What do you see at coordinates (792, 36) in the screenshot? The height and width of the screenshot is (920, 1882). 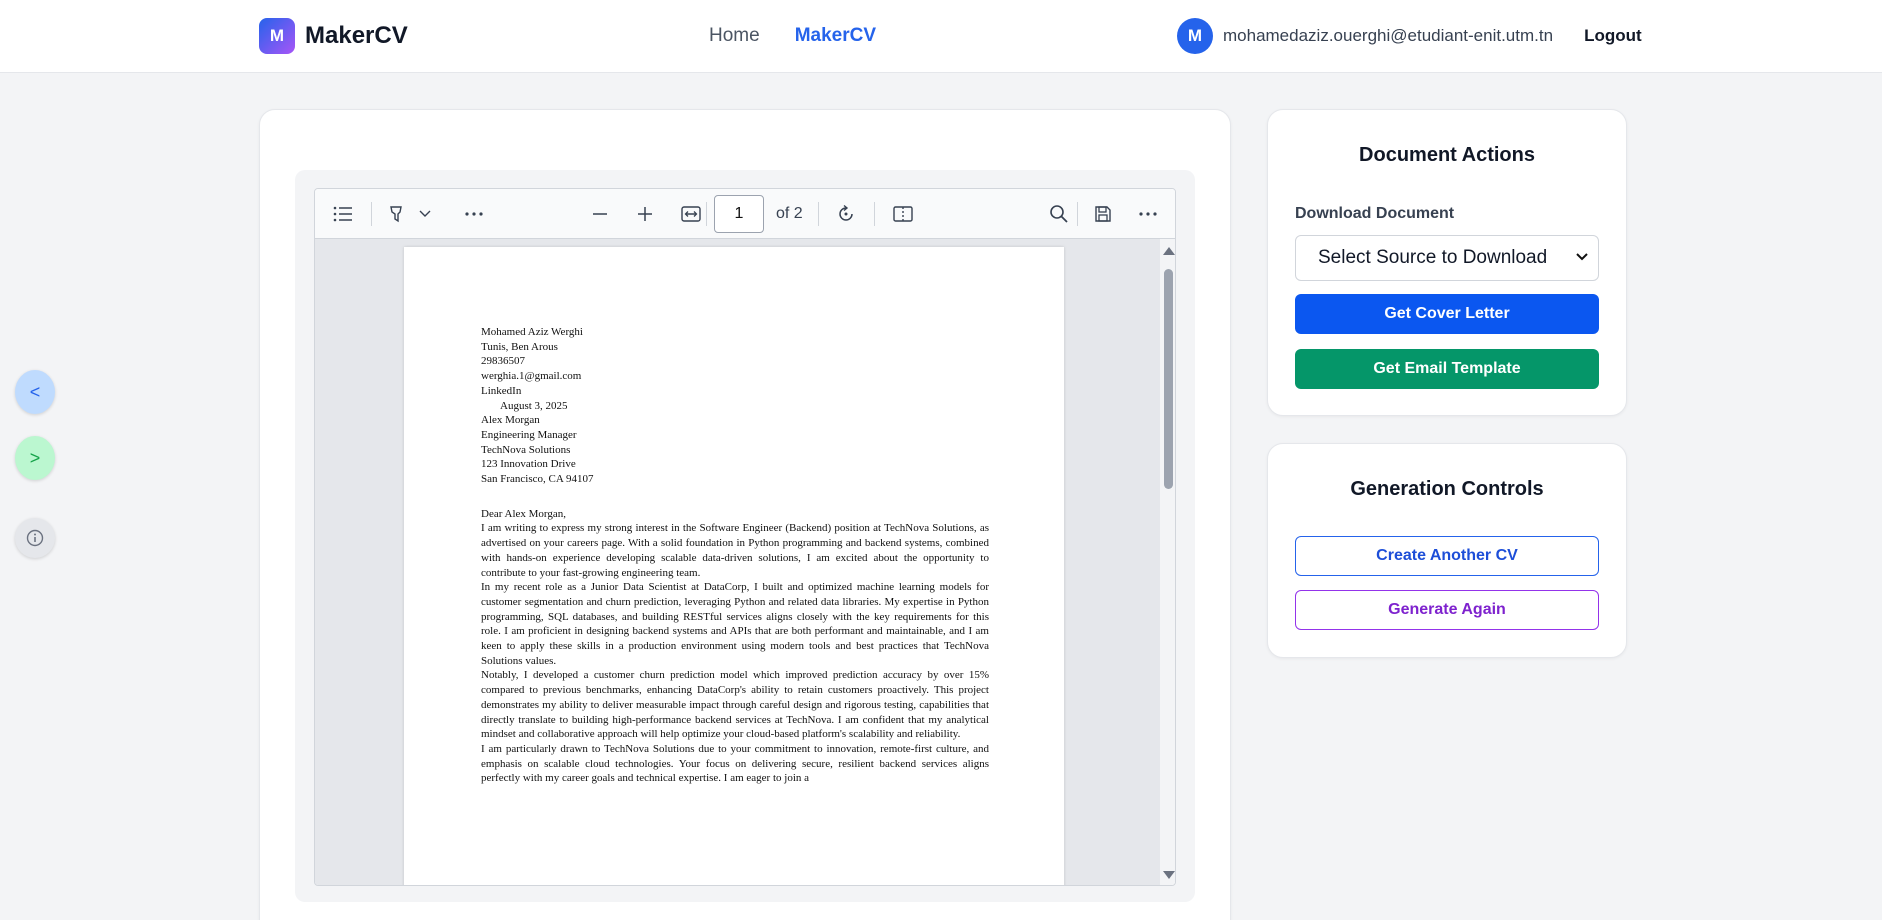 I see `main-nav: Home MakerCV` at bounding box center [792, 36].